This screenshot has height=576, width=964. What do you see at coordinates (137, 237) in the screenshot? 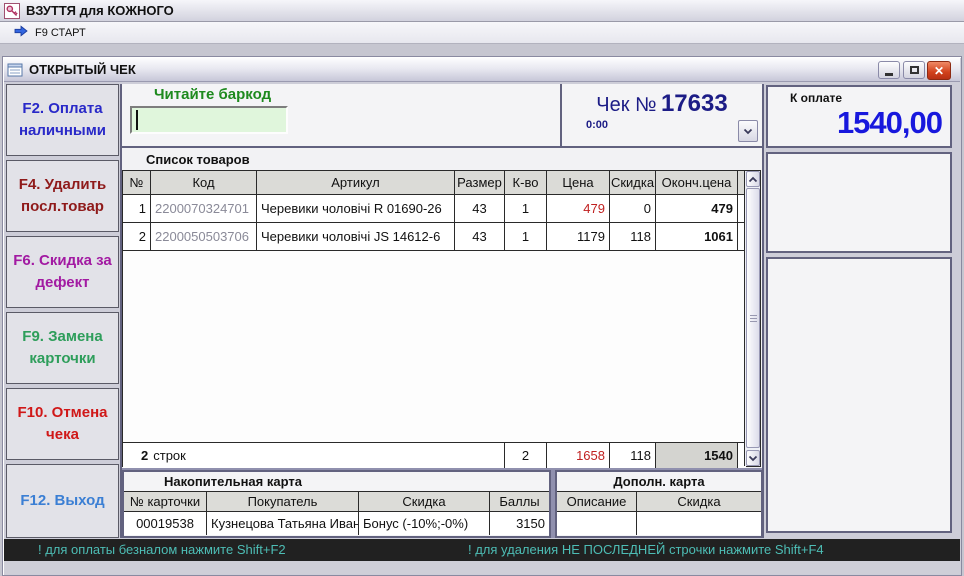
I see `cell-num: 2` at bounding box center [137, 237].